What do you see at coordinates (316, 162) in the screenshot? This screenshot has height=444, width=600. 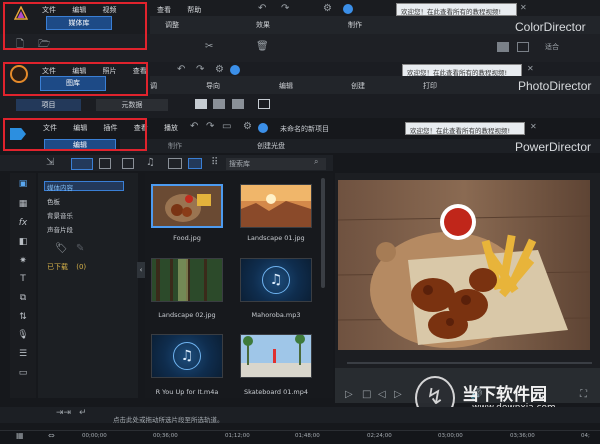 I see `search-icon: ⌕` at bounding box center [316, 162].